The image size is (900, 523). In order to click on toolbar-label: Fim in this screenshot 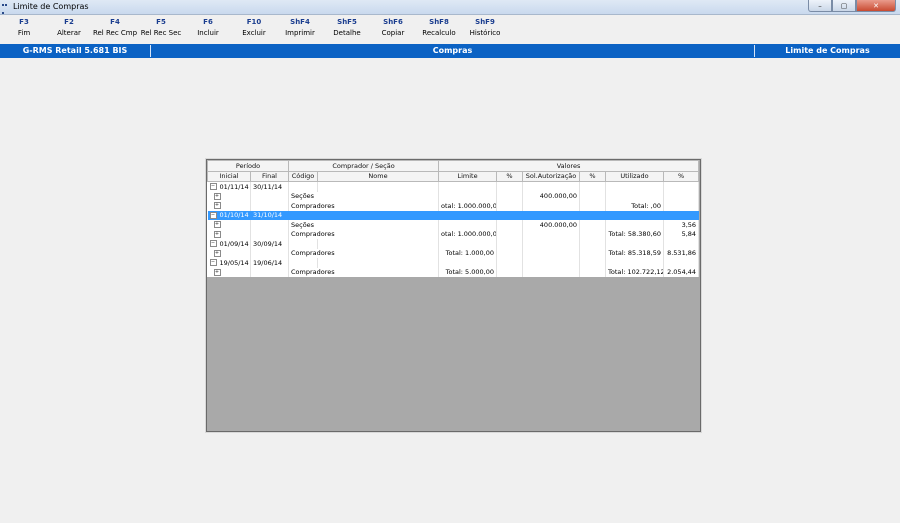, I will do `click(24, 33)`.